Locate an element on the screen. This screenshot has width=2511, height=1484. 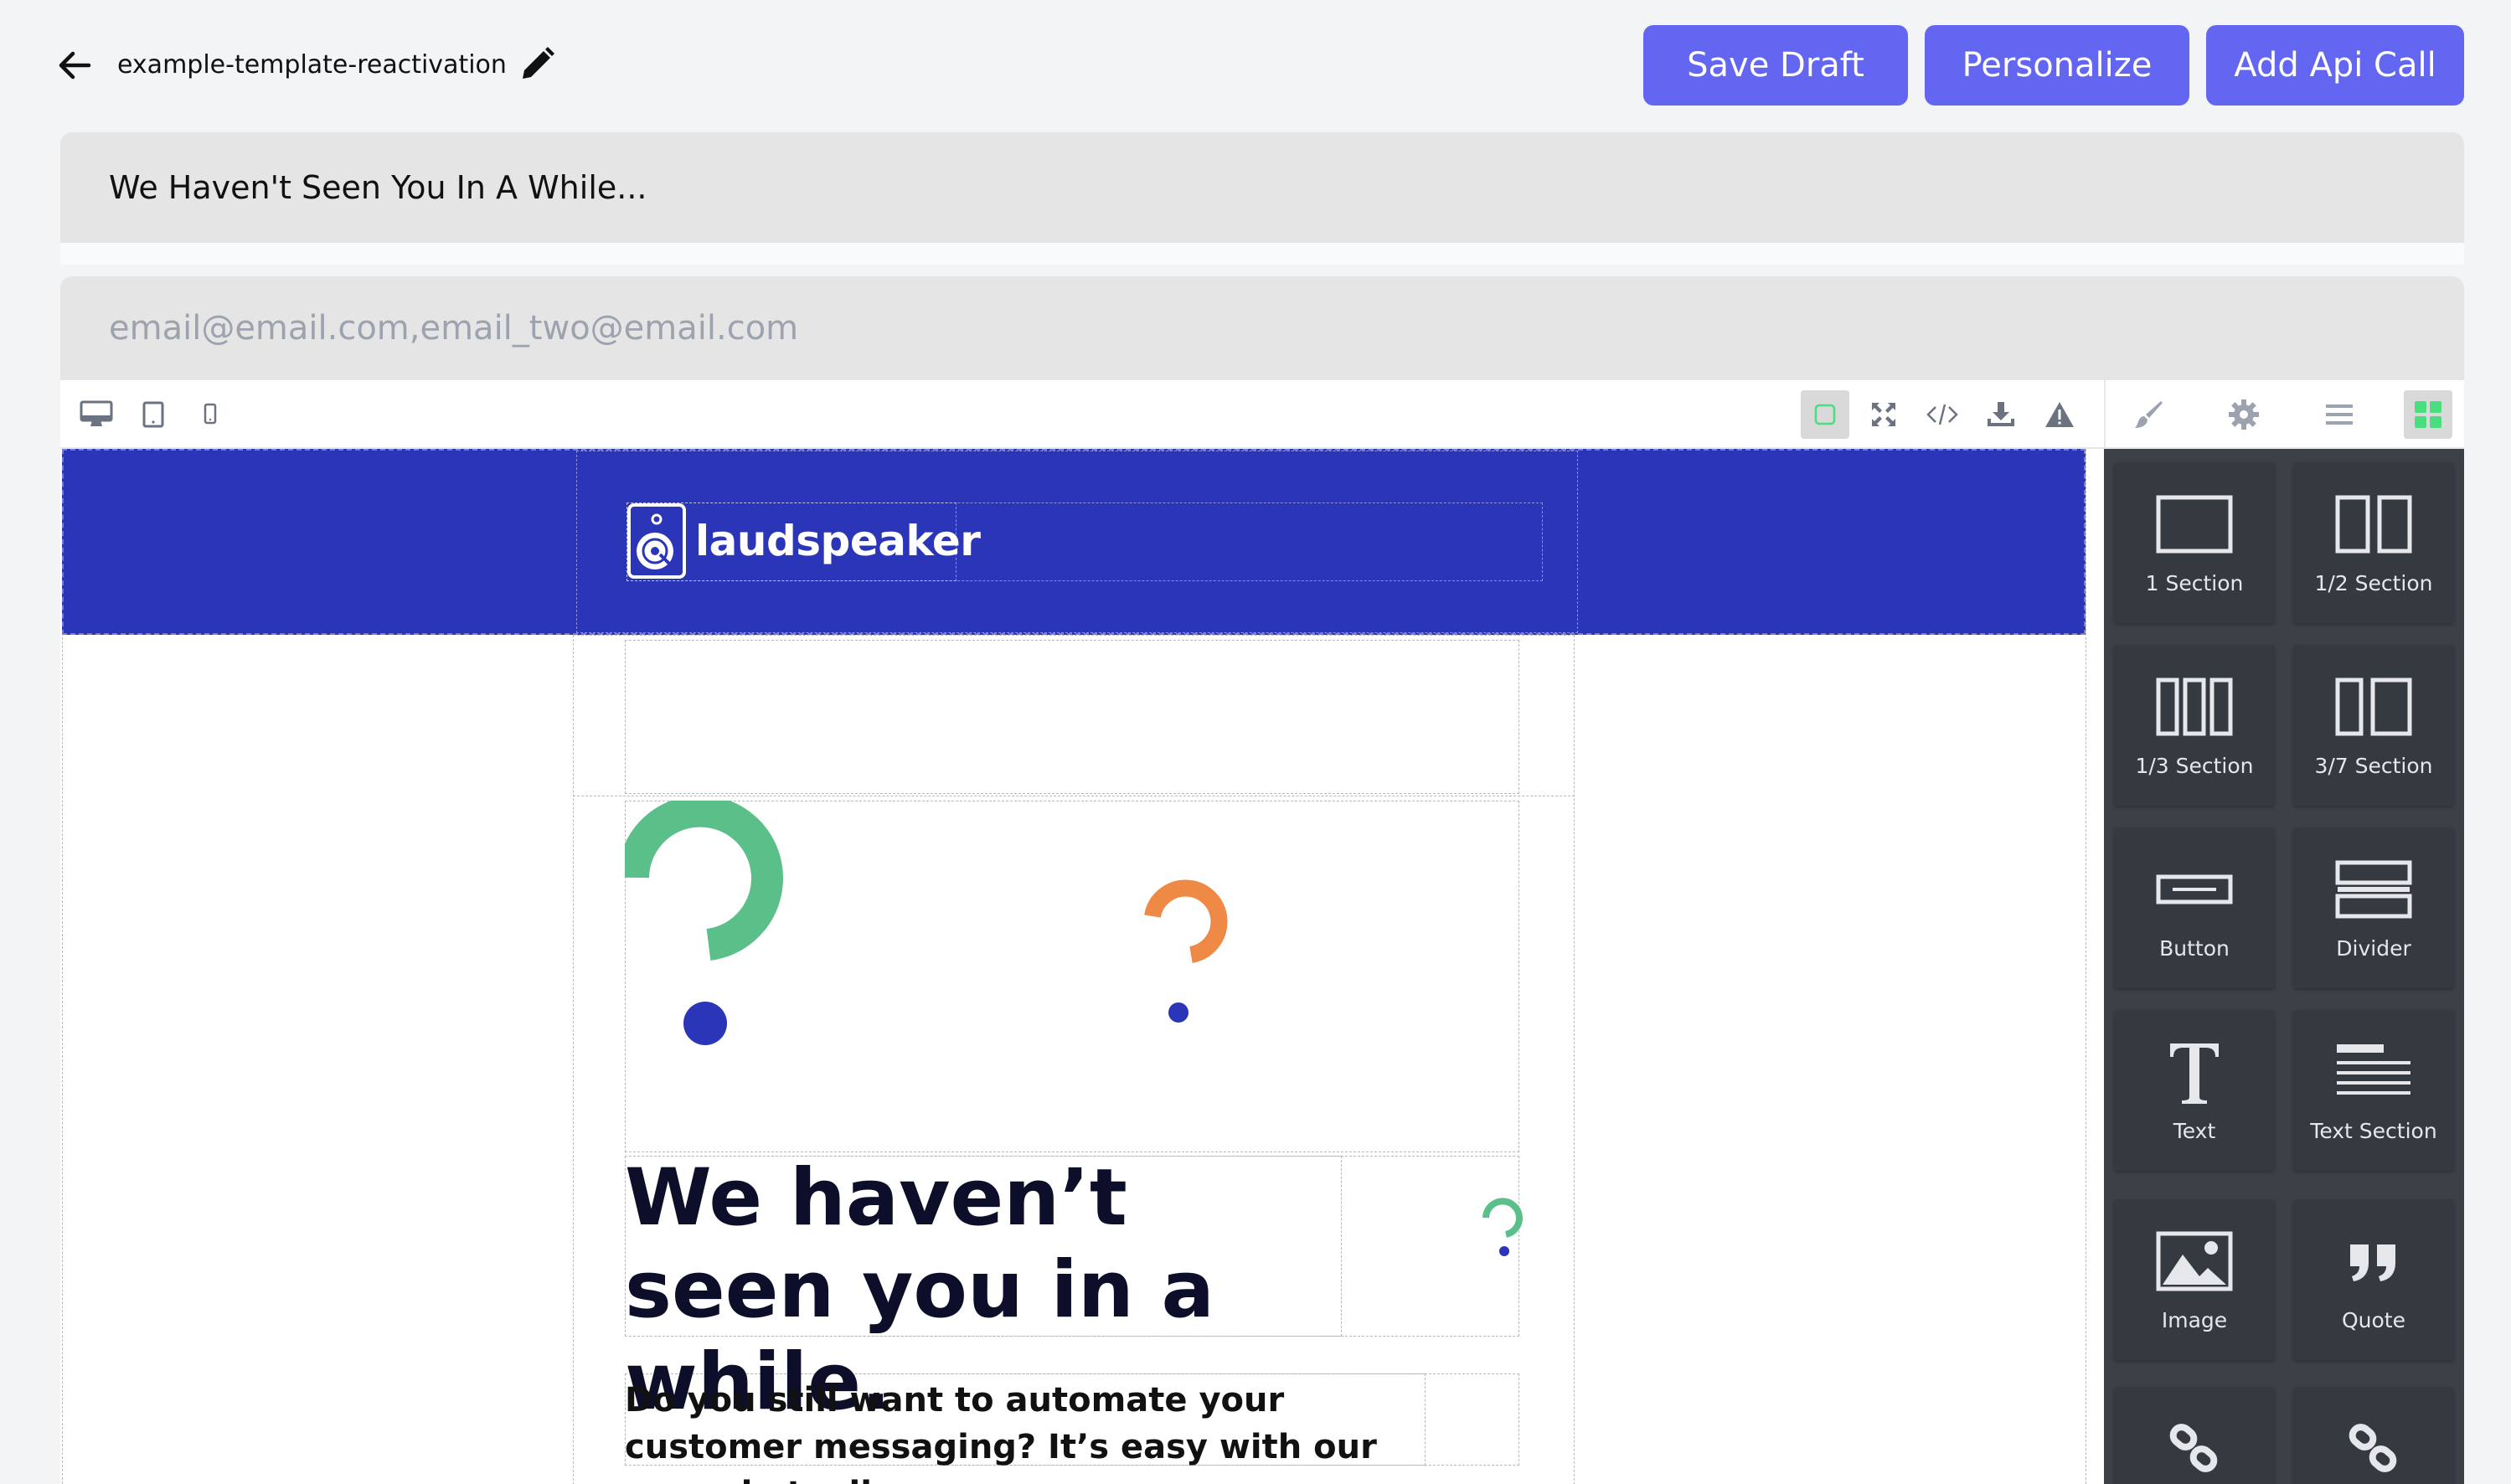
add-api-call-button: Add Api Call is located at coordinates (2335, 65).